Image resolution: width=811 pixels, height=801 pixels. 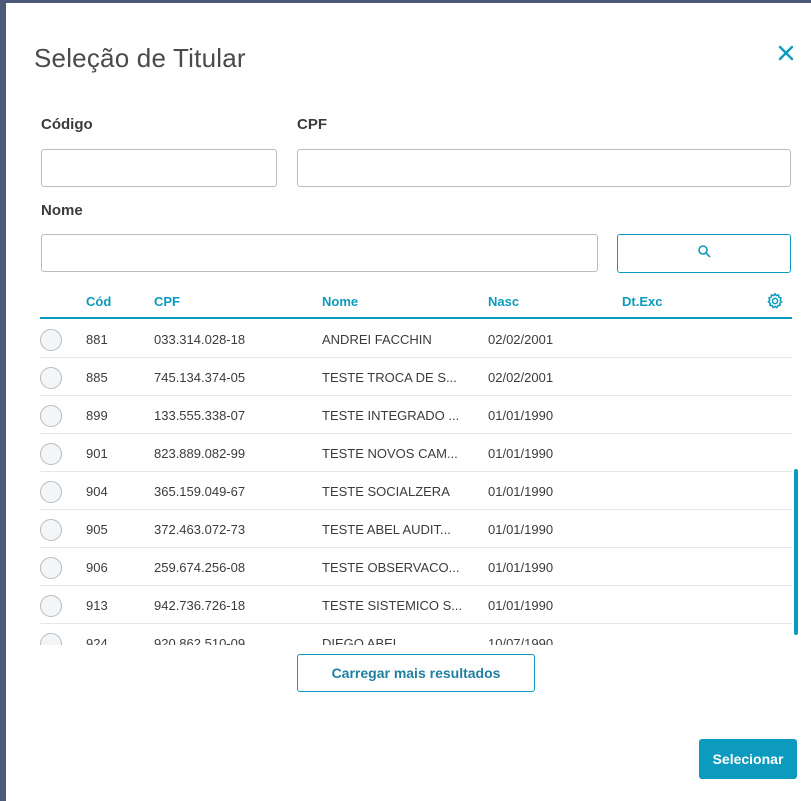 What do you see at coordinates (97, 605) in the screenshot?
I see `cell-cod: 913` at bounding box center [97, 605].